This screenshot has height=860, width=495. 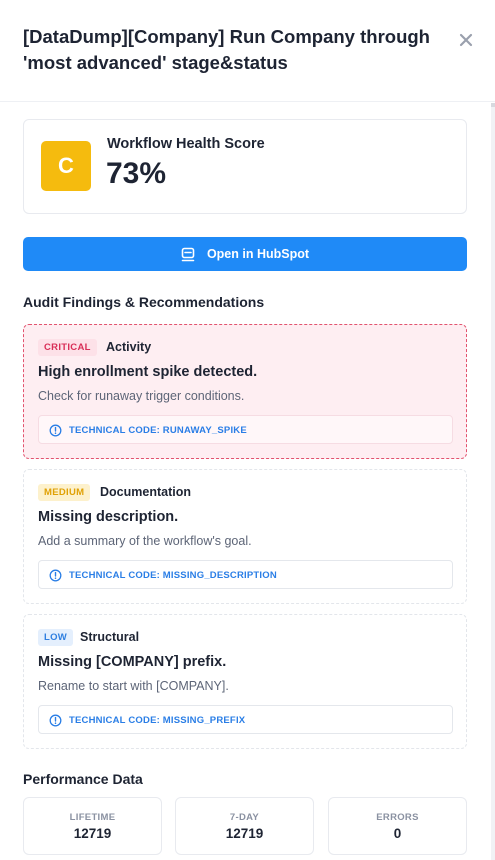 What do you see at coordinates (66, 166) in the screenshot?
I see `health-grade-badge: C` at bounding box center [66, 166].